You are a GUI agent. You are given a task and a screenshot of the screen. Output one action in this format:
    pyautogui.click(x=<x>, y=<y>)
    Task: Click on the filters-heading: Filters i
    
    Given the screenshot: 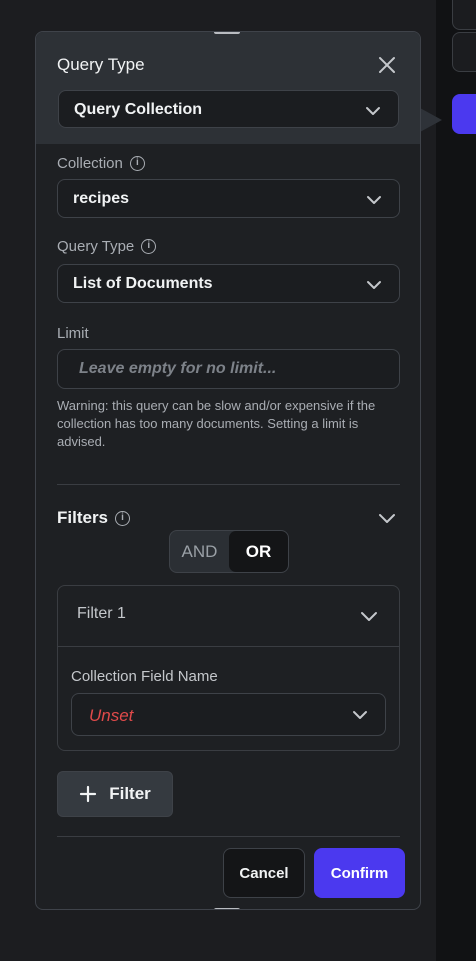 What is the action you would take?
    pyautogui.click(x=94, y=518)
    